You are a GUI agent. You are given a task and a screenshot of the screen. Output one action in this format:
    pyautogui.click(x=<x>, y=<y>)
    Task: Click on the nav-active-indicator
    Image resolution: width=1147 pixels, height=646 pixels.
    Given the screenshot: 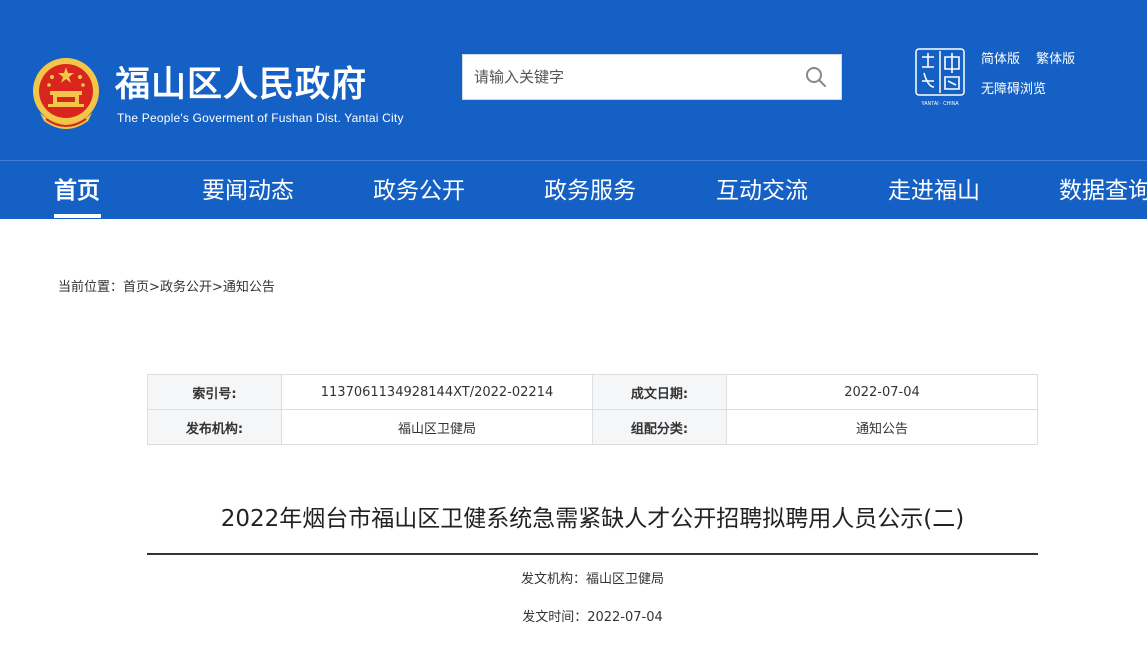 What is the action you would take?
    pyautogui.click(x=77, y=216)
    